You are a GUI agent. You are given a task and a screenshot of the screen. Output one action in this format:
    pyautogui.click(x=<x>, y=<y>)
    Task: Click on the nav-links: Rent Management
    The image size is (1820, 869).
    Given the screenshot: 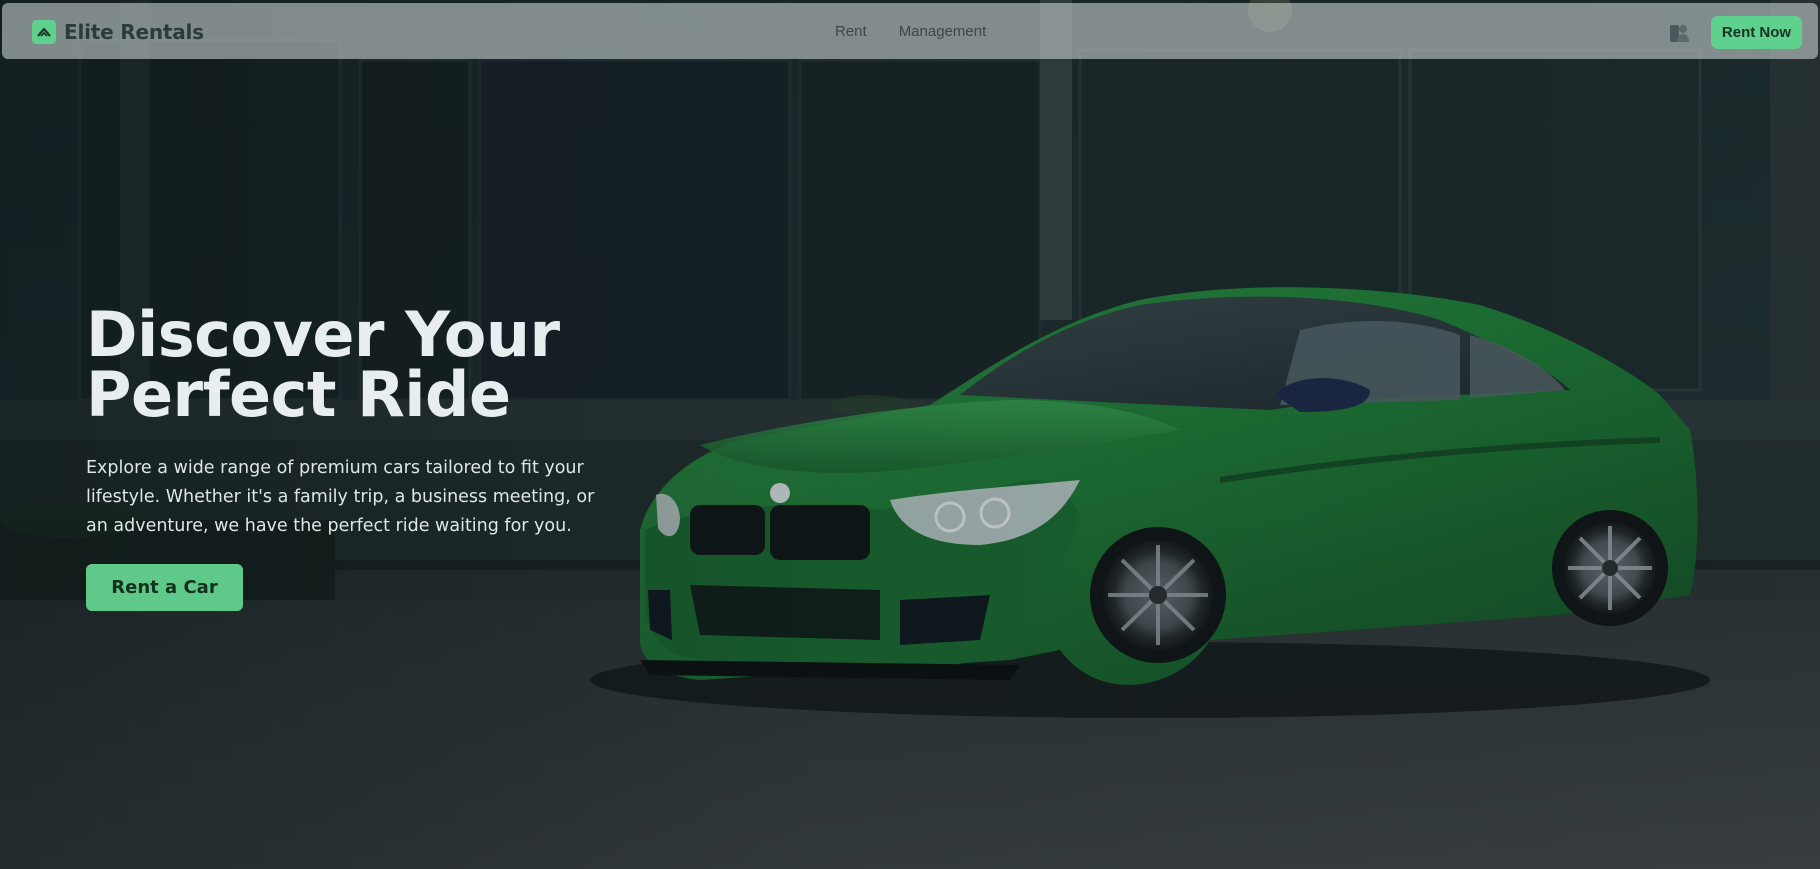 What is the action you would take?
    pyautogui.click(x=910, y=31)
    